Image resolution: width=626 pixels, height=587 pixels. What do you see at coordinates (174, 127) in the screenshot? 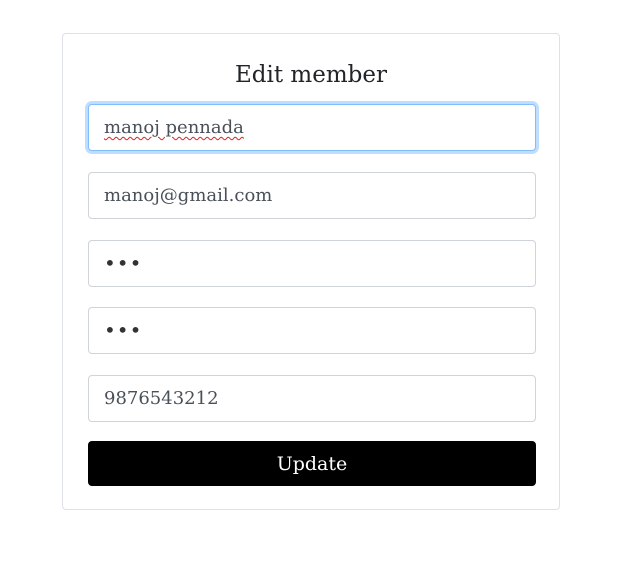
I see `name-input-value: manoj pennada` at bounding box center [174, 127].